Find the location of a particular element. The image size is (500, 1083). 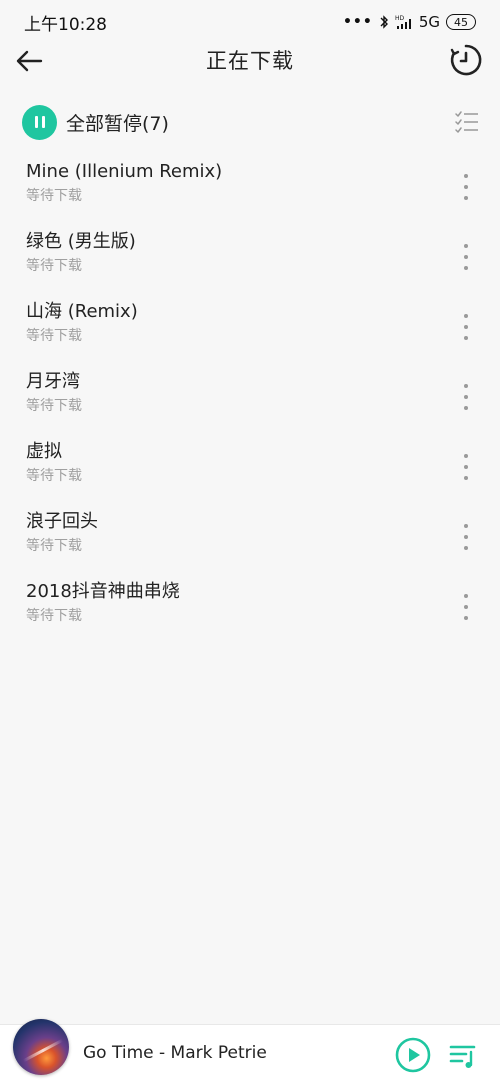

status-icons: ••• HD 5G 45 is located at coordinates (409, 22).